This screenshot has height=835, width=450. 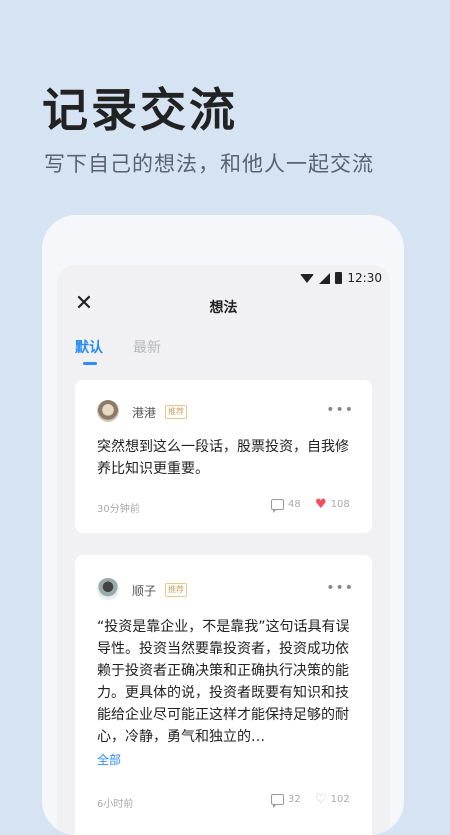 What do you see at coordinates (277, 506) in the screenshot?
I see `comment-icon` at bounding box center [277, 506].